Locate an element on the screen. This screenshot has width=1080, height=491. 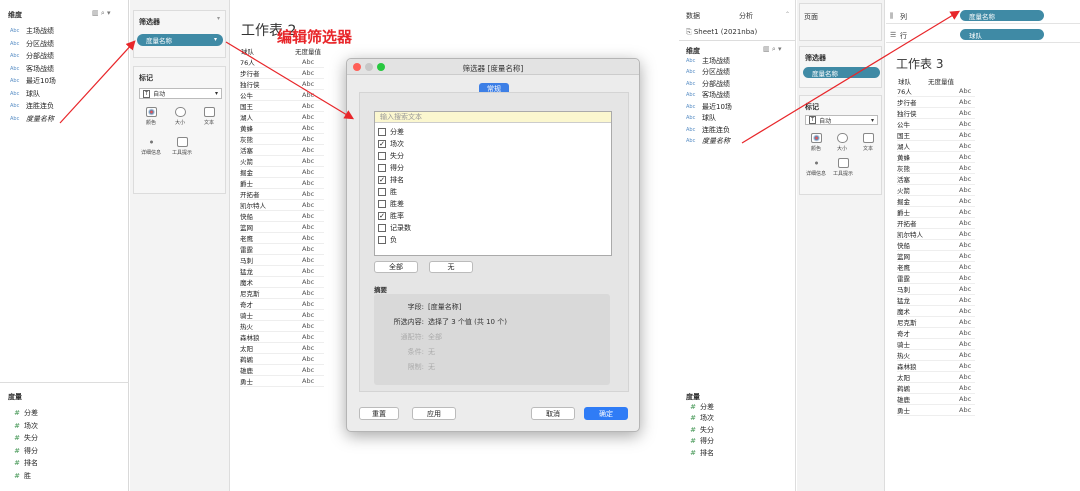
arrow-filter-to-dialog is located at coordinates (290, 80).